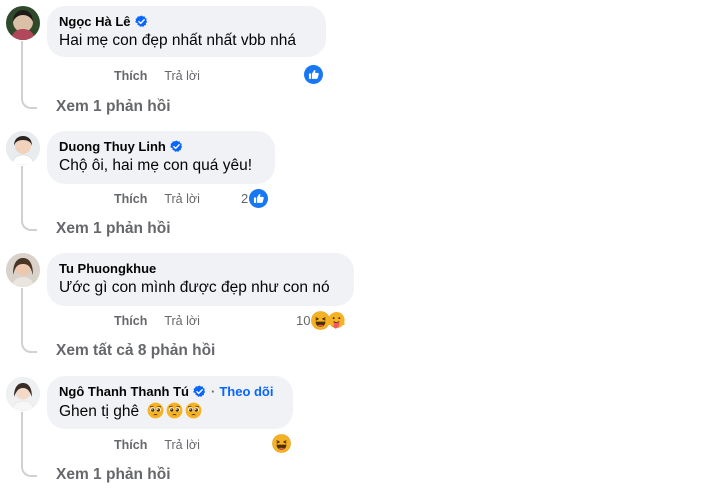  I want to click on author-name: Duong Thuy Linh, so click(112, 146).